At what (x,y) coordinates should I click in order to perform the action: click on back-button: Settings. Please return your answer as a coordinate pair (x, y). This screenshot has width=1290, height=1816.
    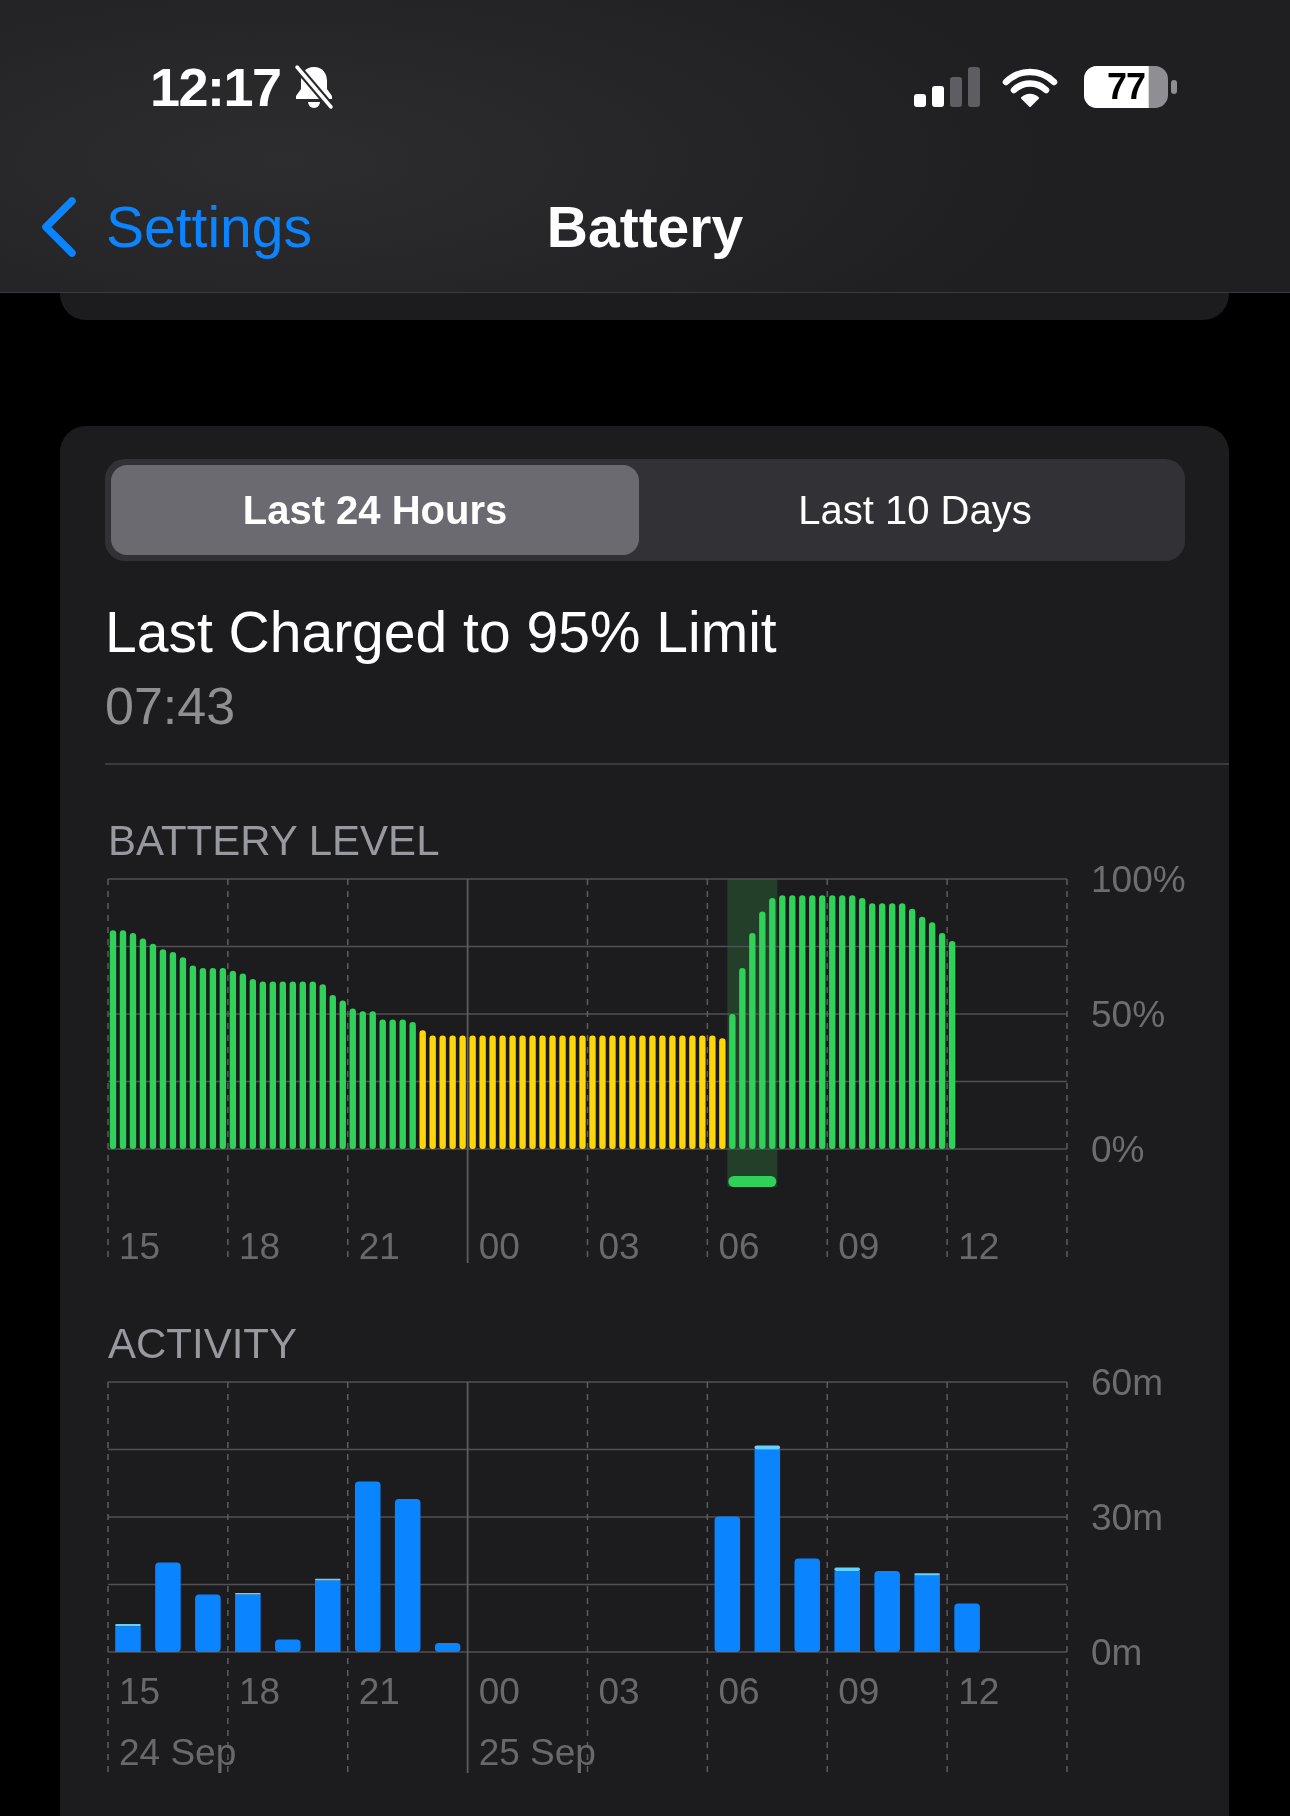
    Looking at the image, I should click on (176, 226).